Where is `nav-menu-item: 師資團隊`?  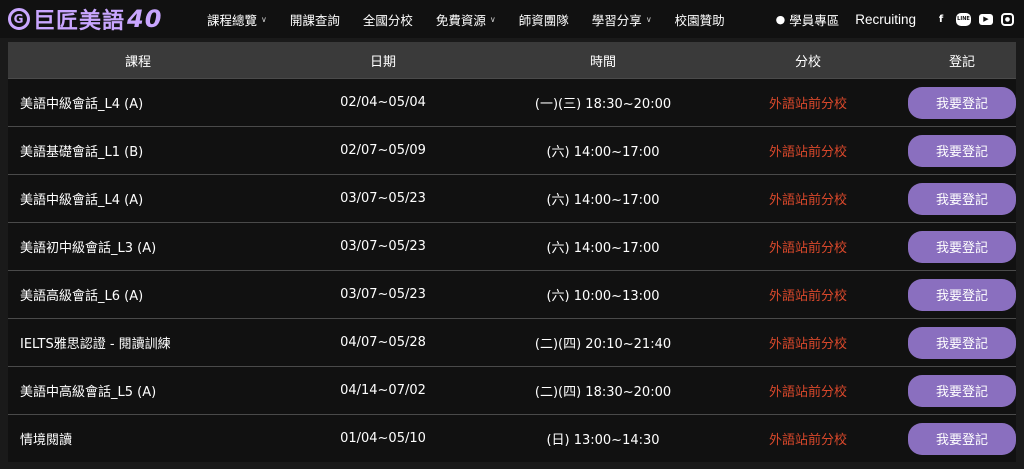 nav-menu-item: 師資團隊 is located at coordinates (544, 19).